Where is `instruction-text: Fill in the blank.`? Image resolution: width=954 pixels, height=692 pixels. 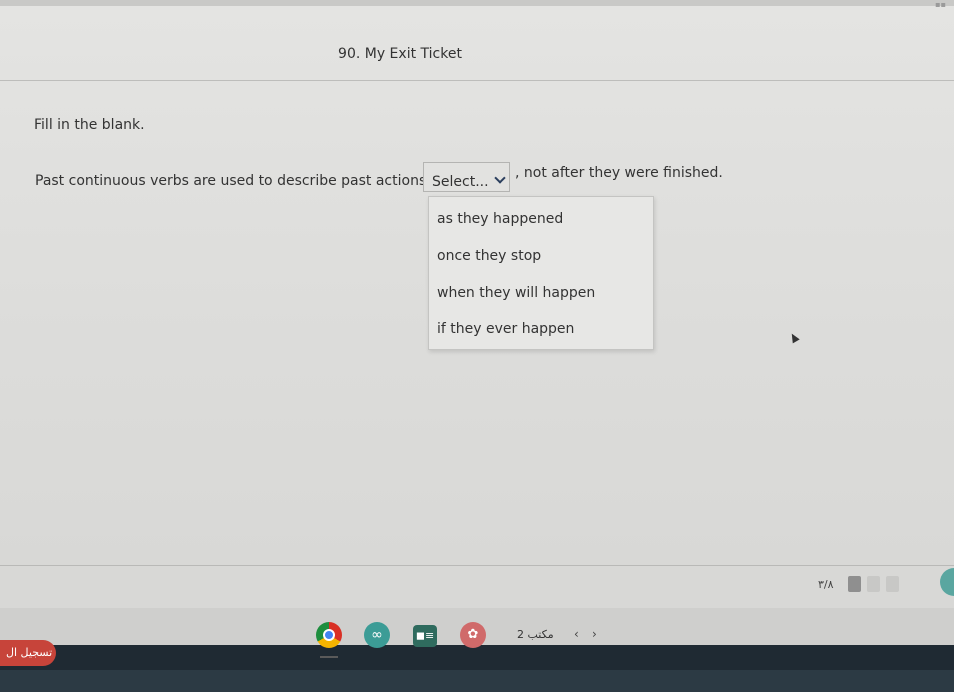 instruction-text: Fill in the blank. is located at coordinates (89, 125).